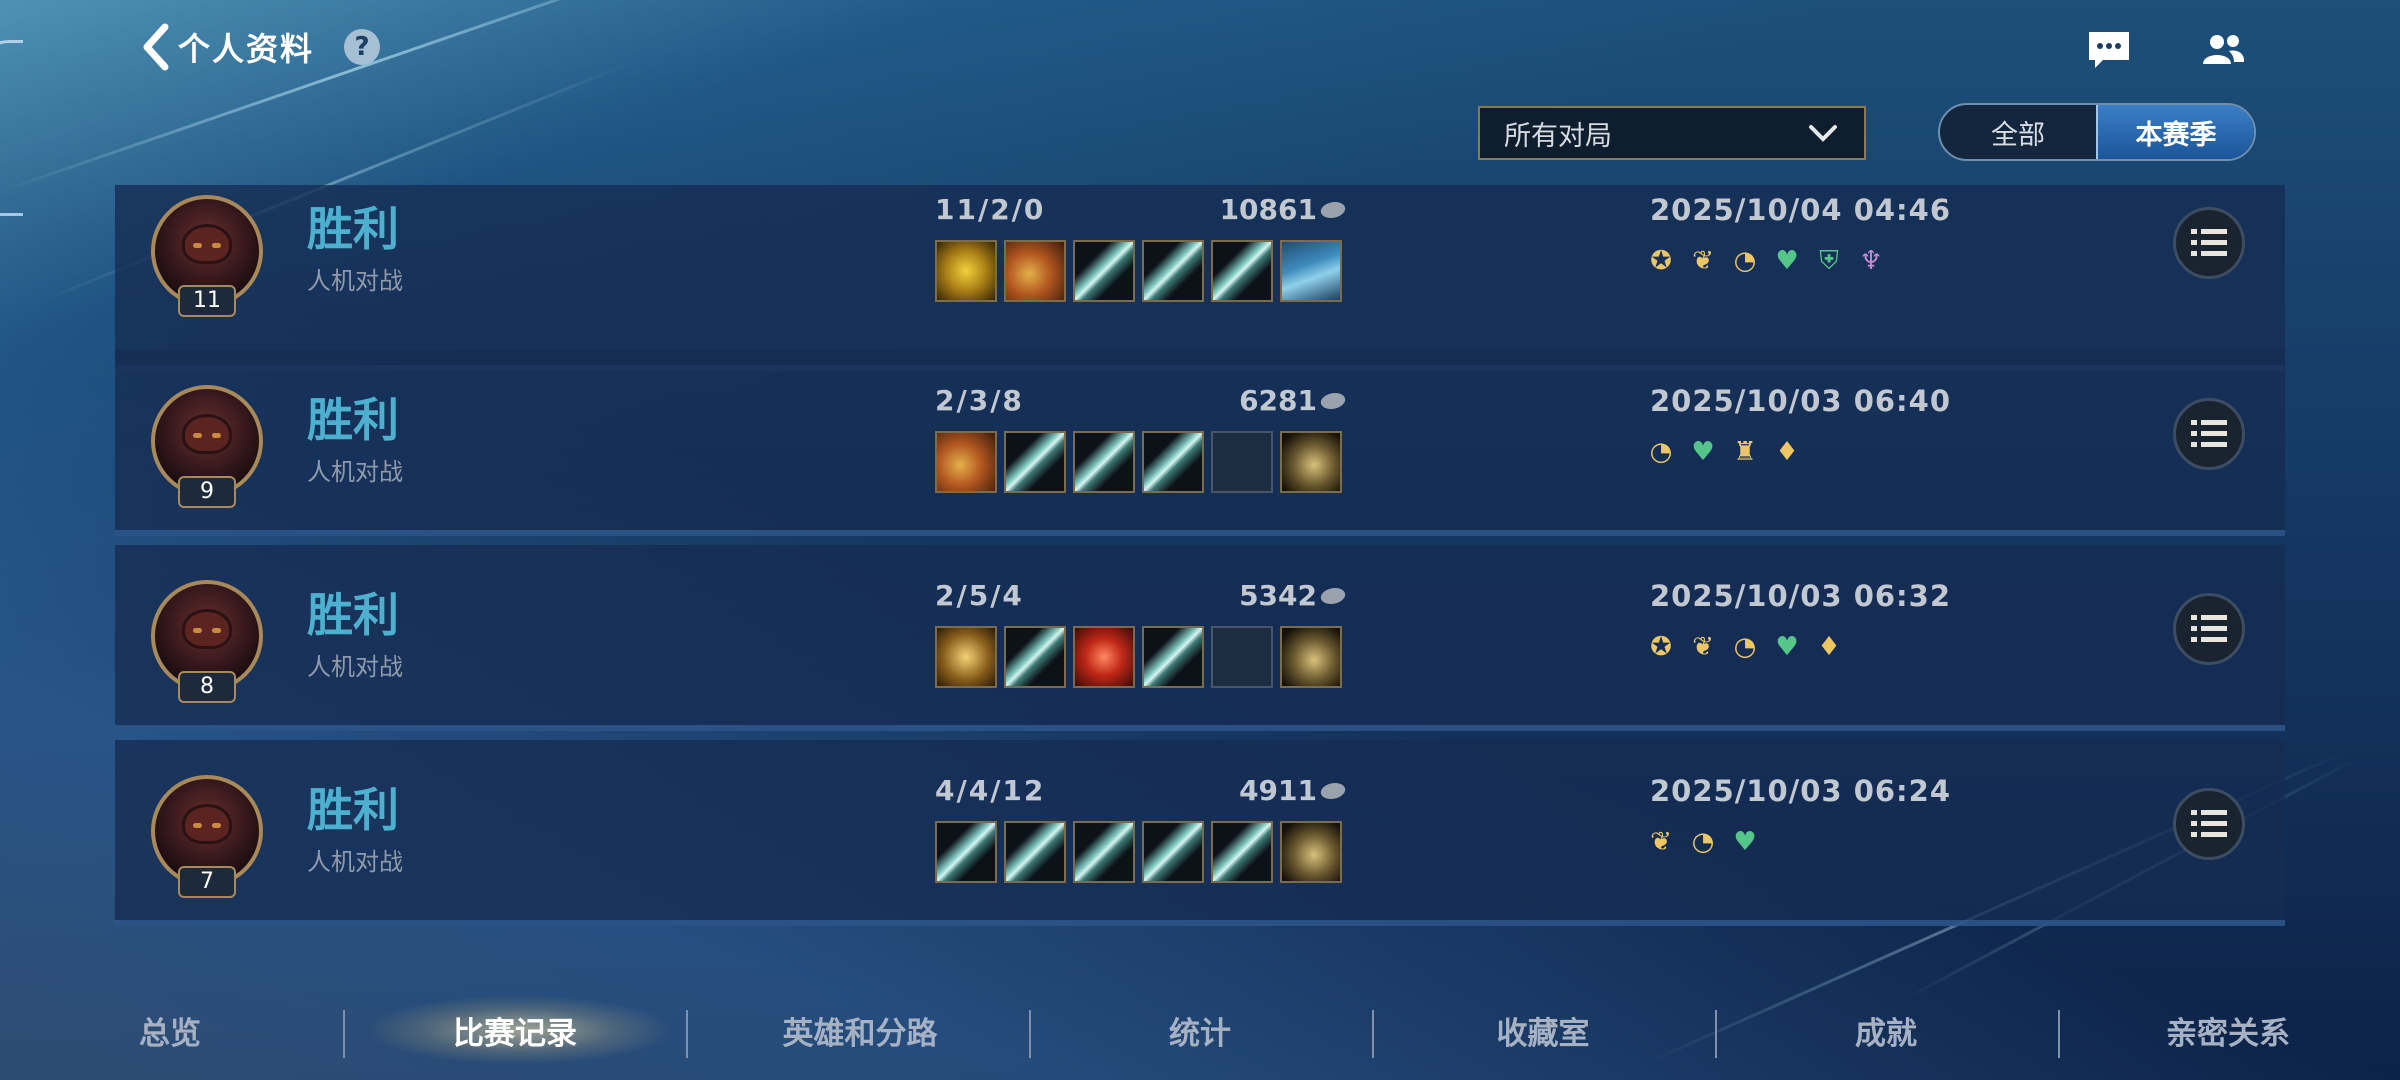  What do you see at coordinates (979, 400) in the screenshot?
I see `kda-stat: 2/3/8` at bounding box center [979, 400].